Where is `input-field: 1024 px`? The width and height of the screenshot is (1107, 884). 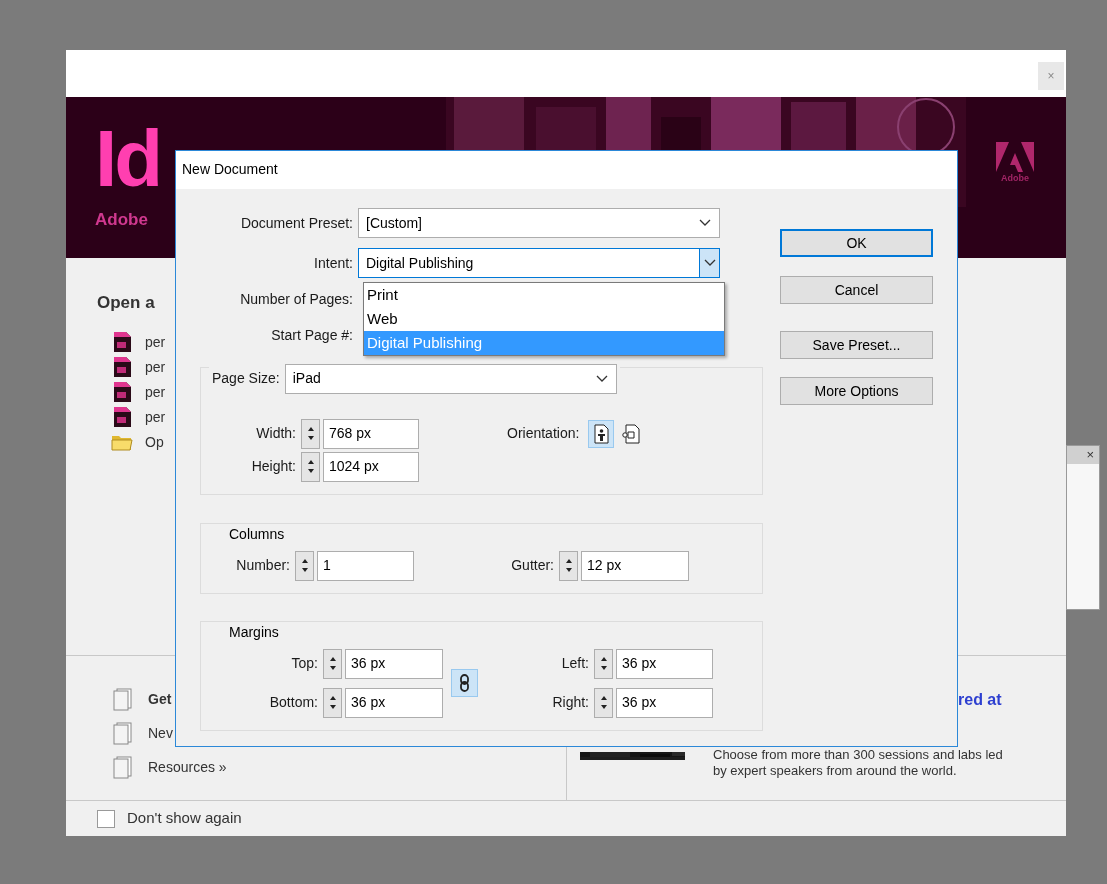 input-field: 1024 px is located at coordinates (371, 466).